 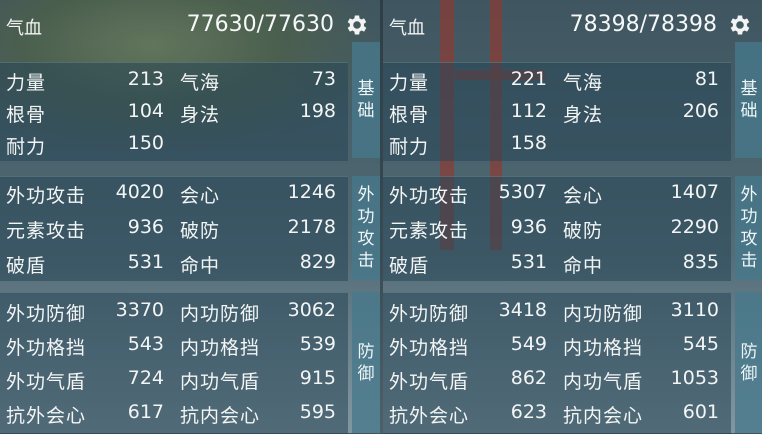 What do you see at coordinates (82, 144) in the screenshot?
I see `stat-endurance: 耐力 150` at bounding box center [82, 144].